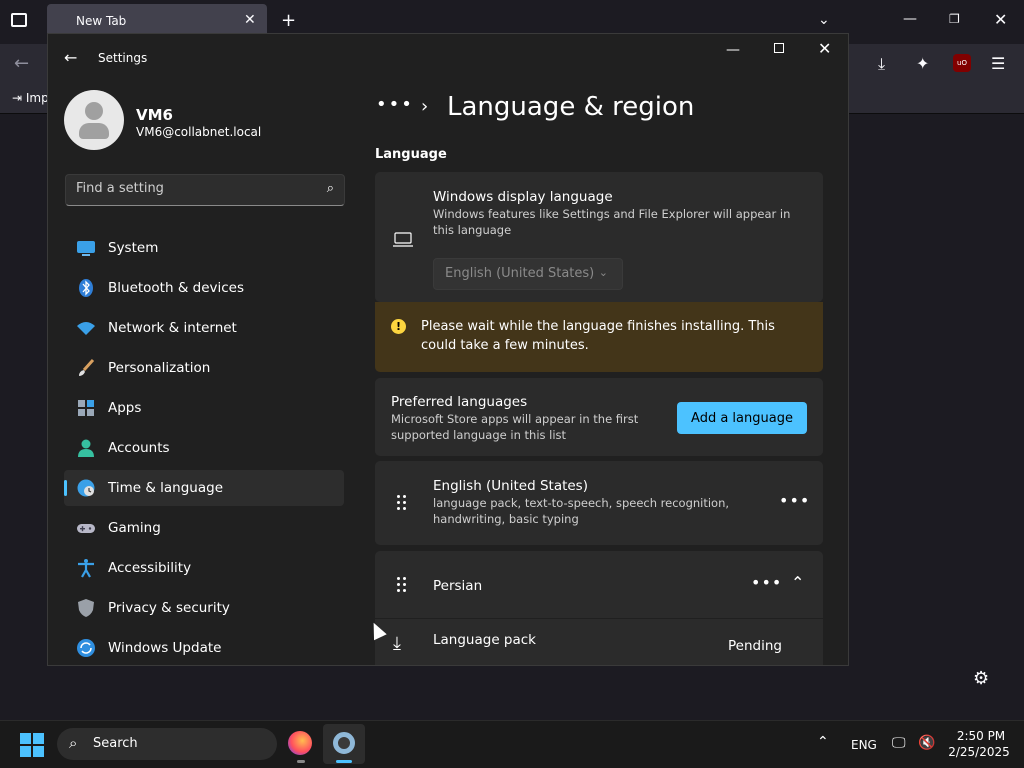 Image resolution: width=1024 pixels, height=768 pixels. What do you see at coordinates (204, 408) in the screenshot?
I see `sidebar-item-apps: Apps` at bounding box center [204, 408].